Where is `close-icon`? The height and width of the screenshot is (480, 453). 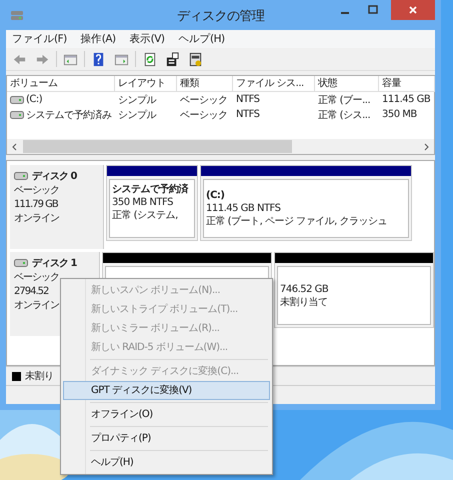
close-icon is located at coordinates (413, 10).